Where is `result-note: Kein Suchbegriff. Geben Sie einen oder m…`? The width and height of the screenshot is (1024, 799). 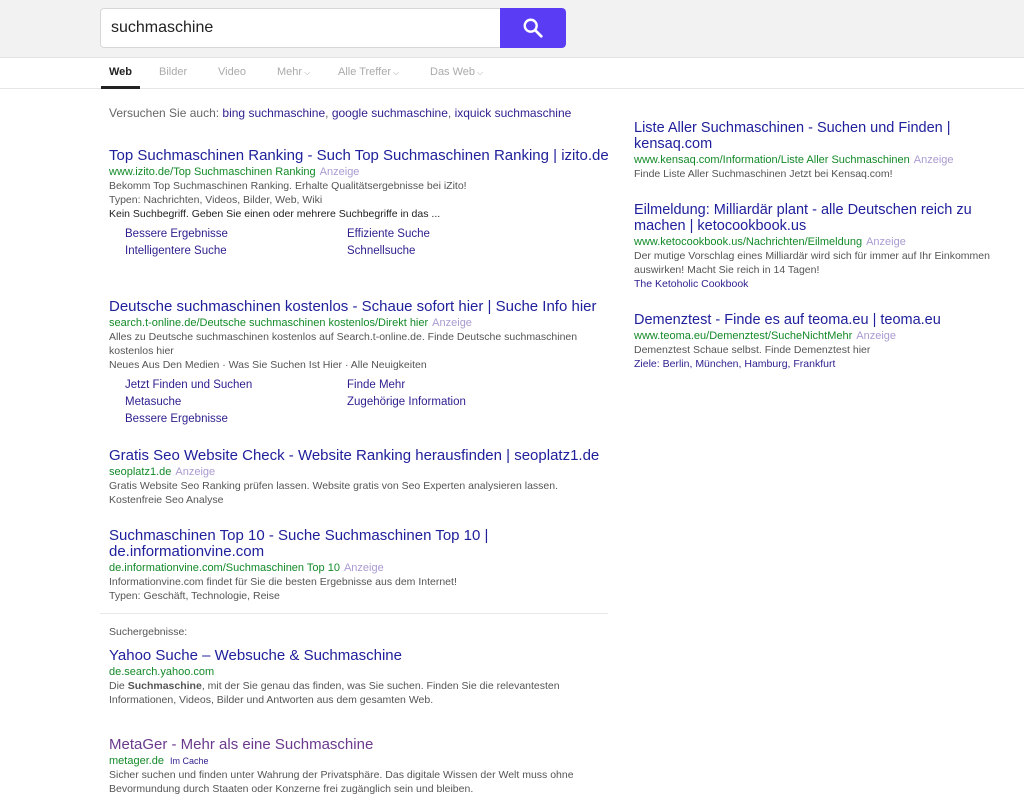
result-note: Kein Suchbegriff. Geben Sie einen oder m… is located at coordinates (275, 214).